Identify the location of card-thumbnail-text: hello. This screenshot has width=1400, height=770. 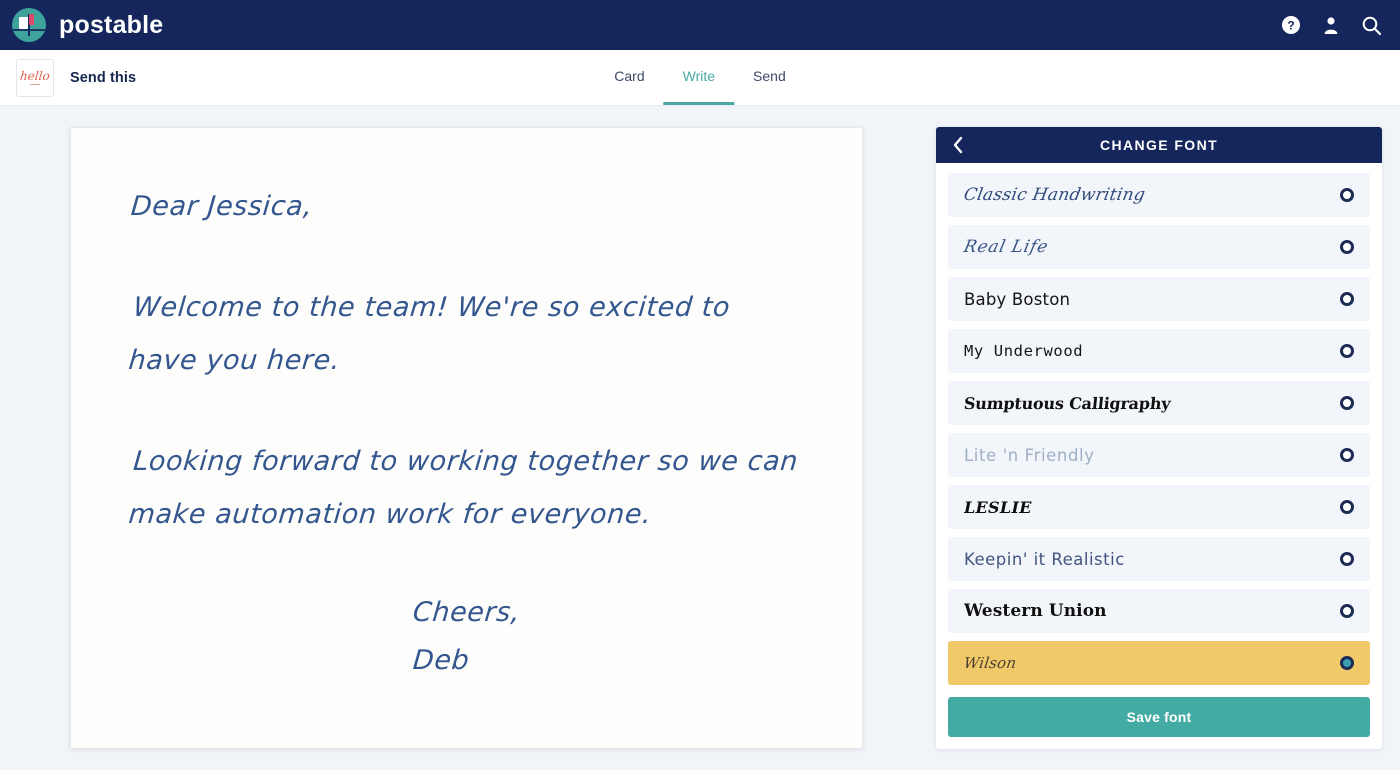
(35, 76).